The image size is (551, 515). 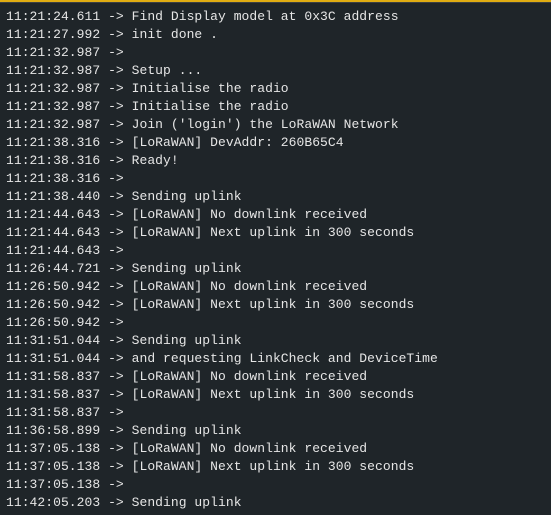 What do you see at coordinates (265, 16) in the screenshot?
I see `log-message: Find Display model at 0x3C address` at bounding box center [265, 16].